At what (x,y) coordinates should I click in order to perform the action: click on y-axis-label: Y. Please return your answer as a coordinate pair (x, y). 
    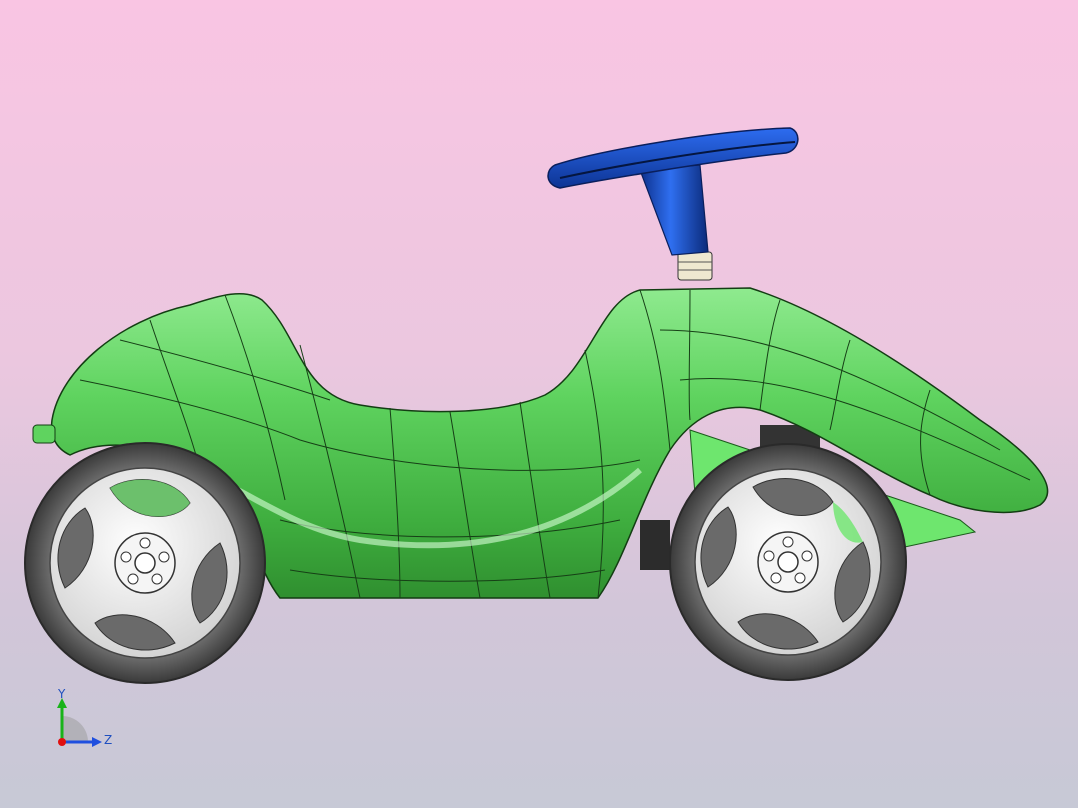
    Looking at the image, I should click on (61, 694).